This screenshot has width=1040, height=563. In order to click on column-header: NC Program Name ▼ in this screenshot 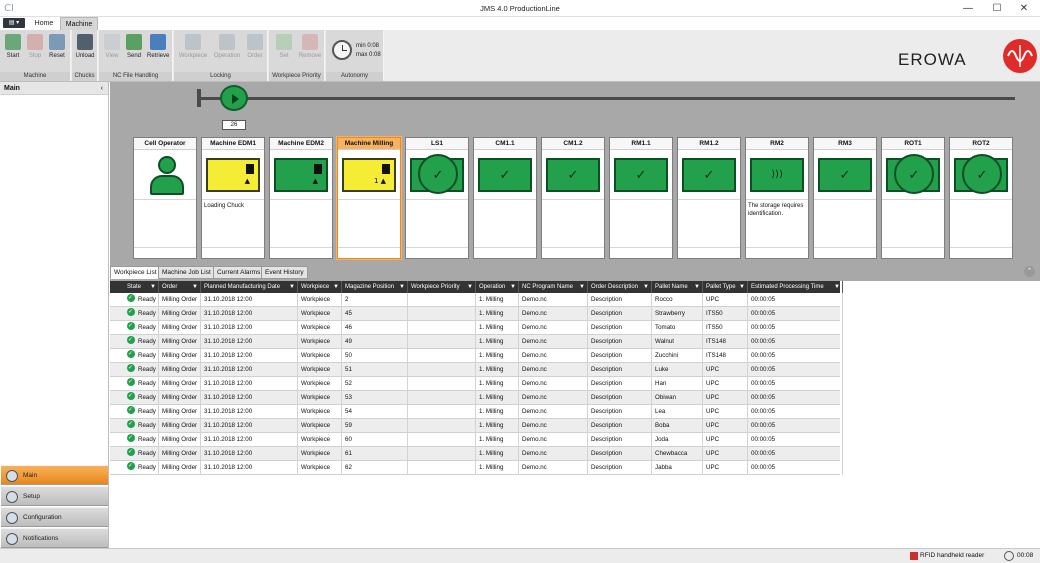, I will do `click(553, 287)`.